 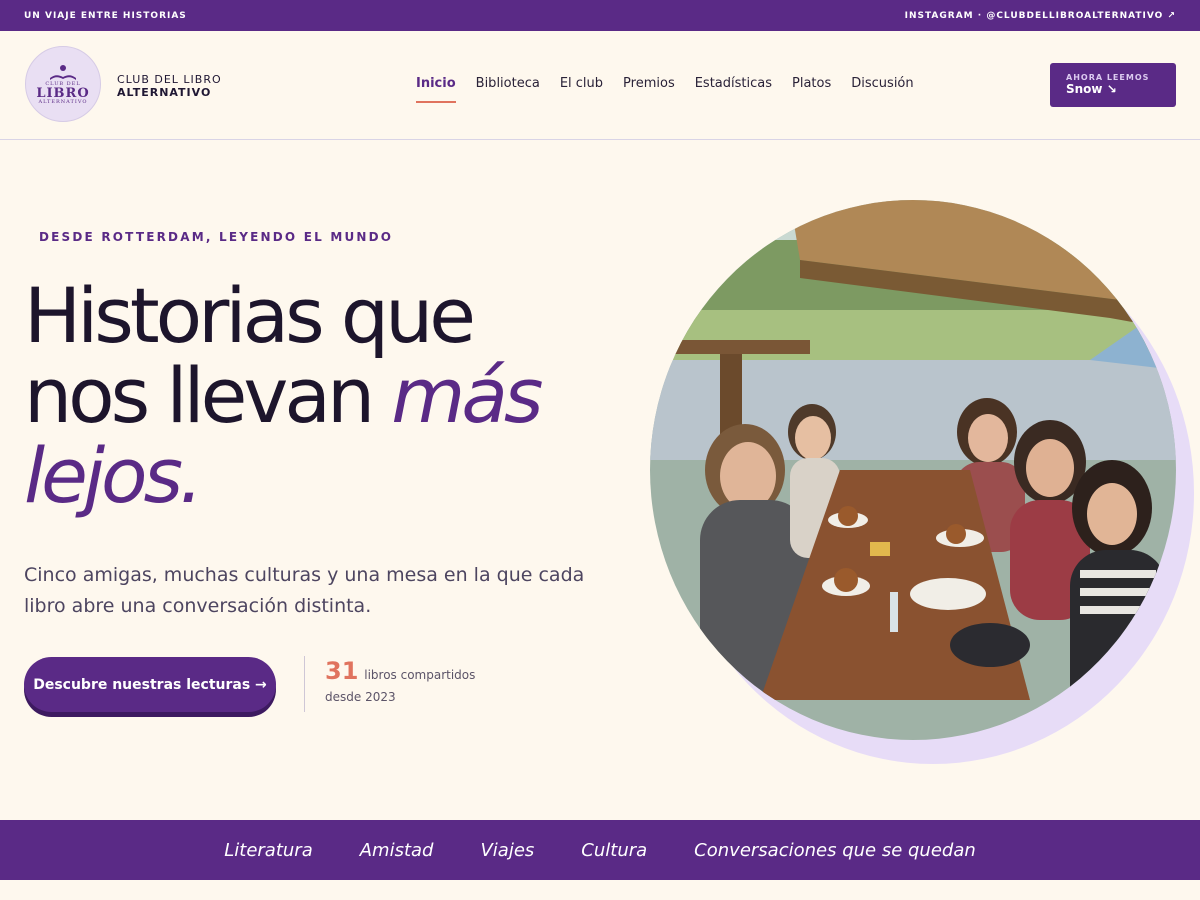 What do you see at coordinates (268, 850) in the screenshot?
I see `theme-literatura: Literatura` at bounding box center [268, 850].